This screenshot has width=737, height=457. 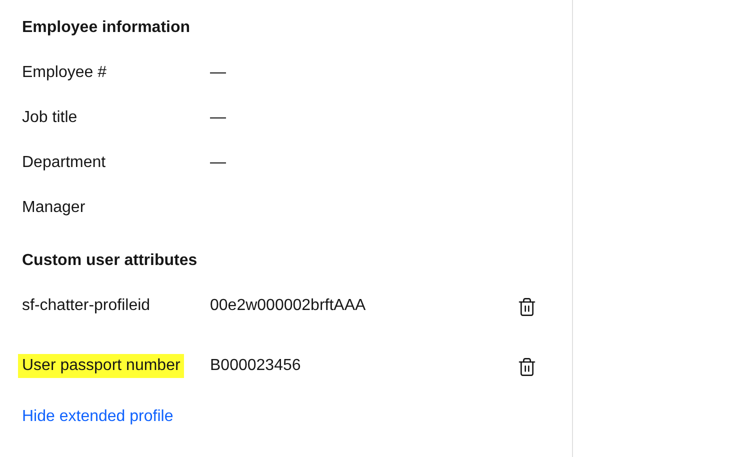 I want to click on field-label: Employee #, so click(x=65, y=73).